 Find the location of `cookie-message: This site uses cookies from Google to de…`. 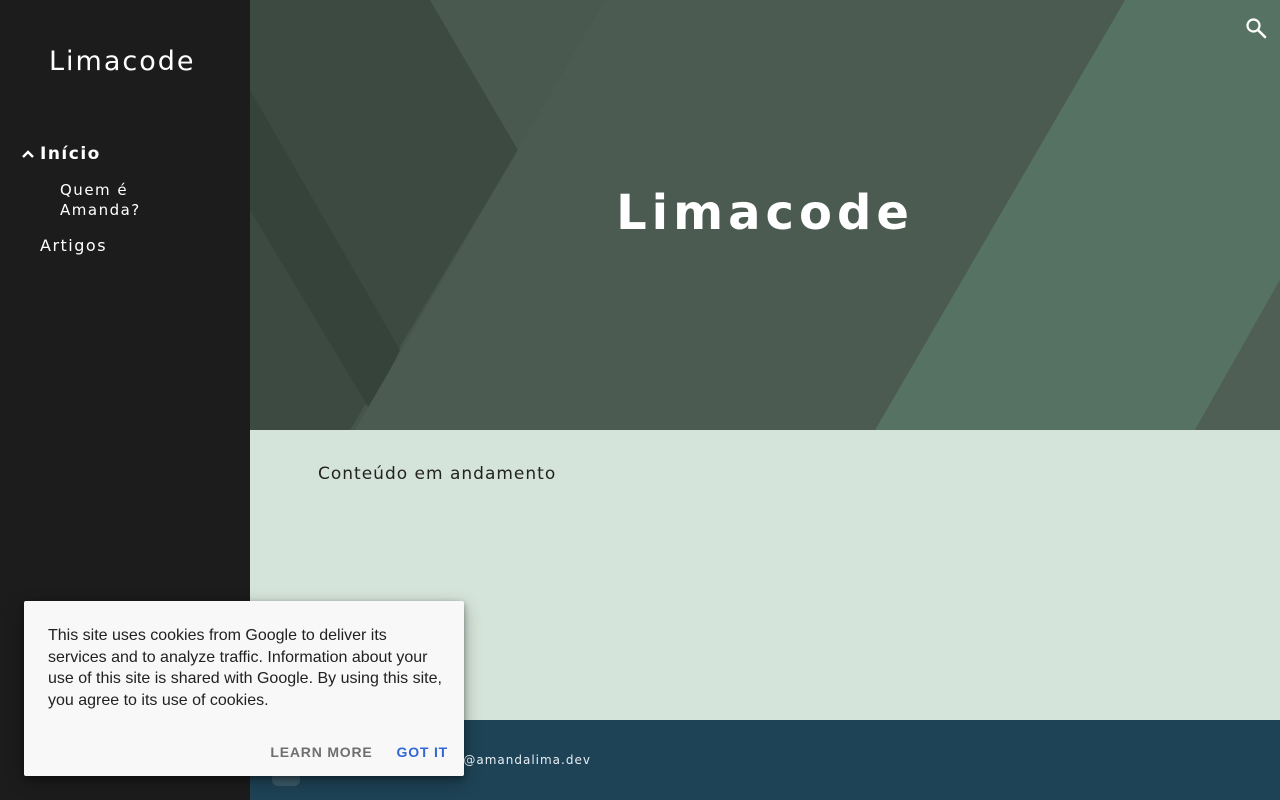

cookie-message: This site uses cookies from Google to de… is located at coordinates (245, 668).